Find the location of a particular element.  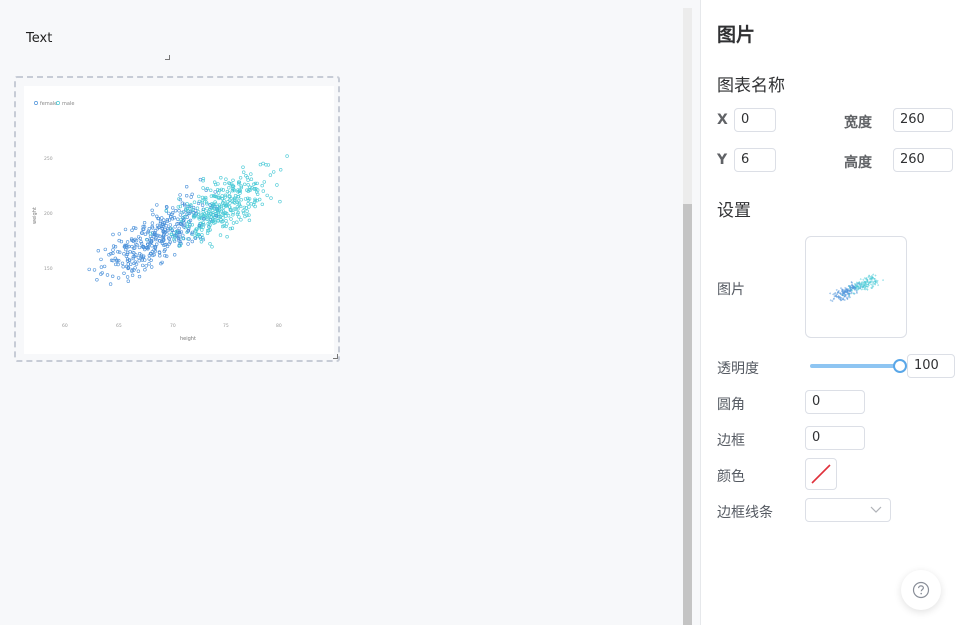

y-axis-label: weight is located at coordinates (35, 215).